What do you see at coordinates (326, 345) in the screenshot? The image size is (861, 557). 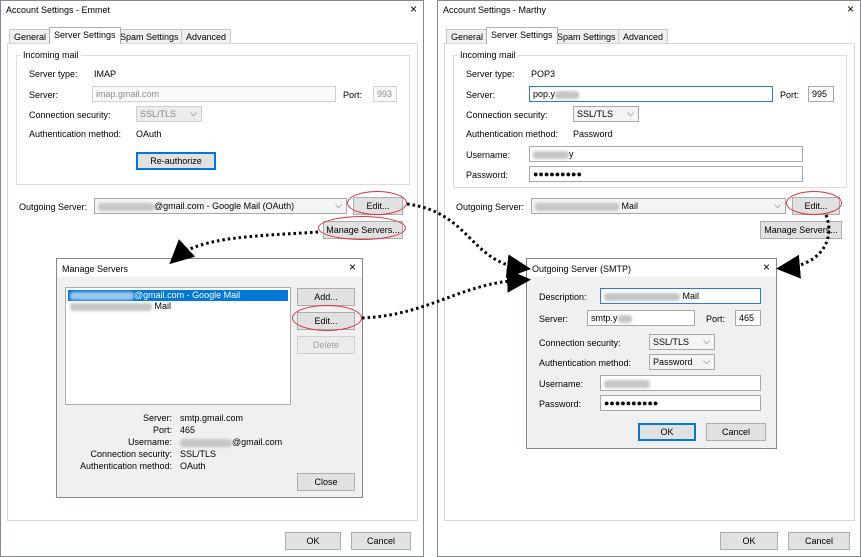 I see `delete-server-button: Delete` at bounding box center [326, 345].